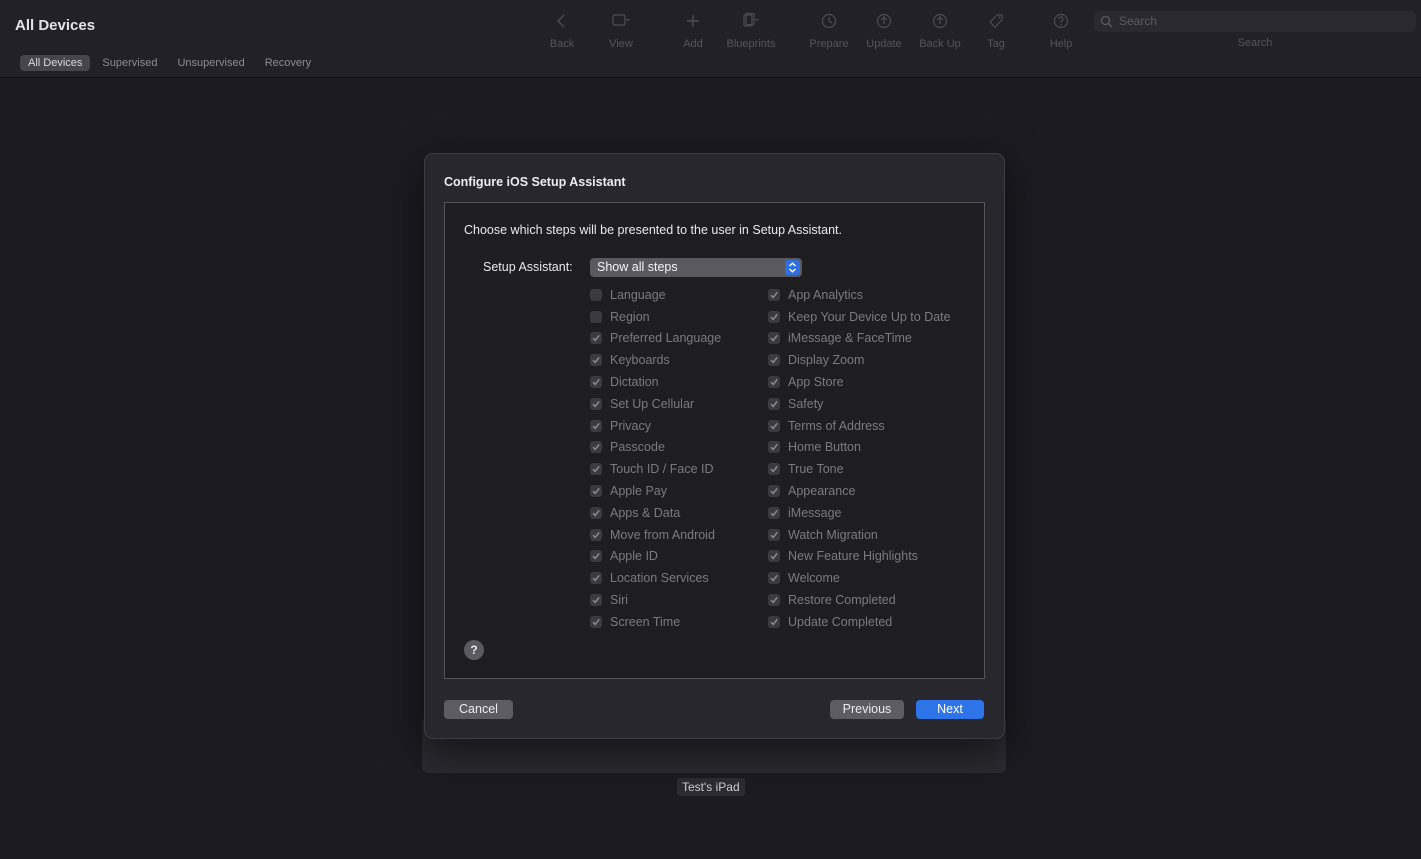 This screenshot has height=859, width=1421. Describe the element at coordinates (562, 44) in the screenshot. I see `back-label: Back` at that location.